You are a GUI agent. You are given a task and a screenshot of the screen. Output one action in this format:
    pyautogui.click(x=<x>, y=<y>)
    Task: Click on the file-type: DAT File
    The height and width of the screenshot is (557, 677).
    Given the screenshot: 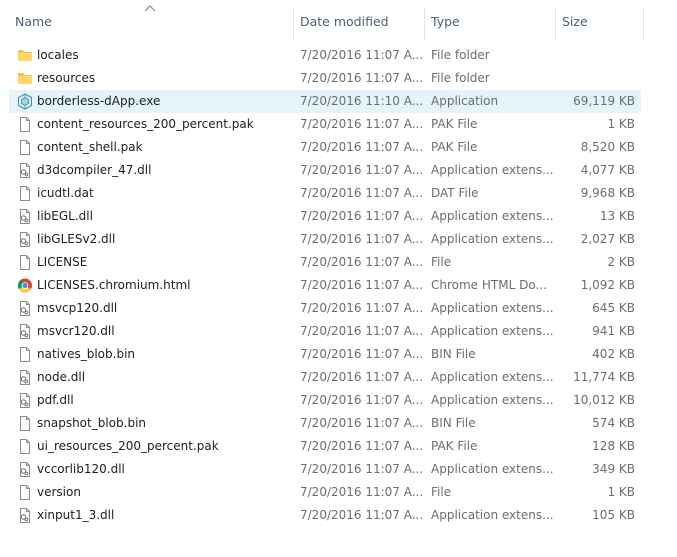 What is the action you would take?
    pyautogui.click(x=455, y=193)
    